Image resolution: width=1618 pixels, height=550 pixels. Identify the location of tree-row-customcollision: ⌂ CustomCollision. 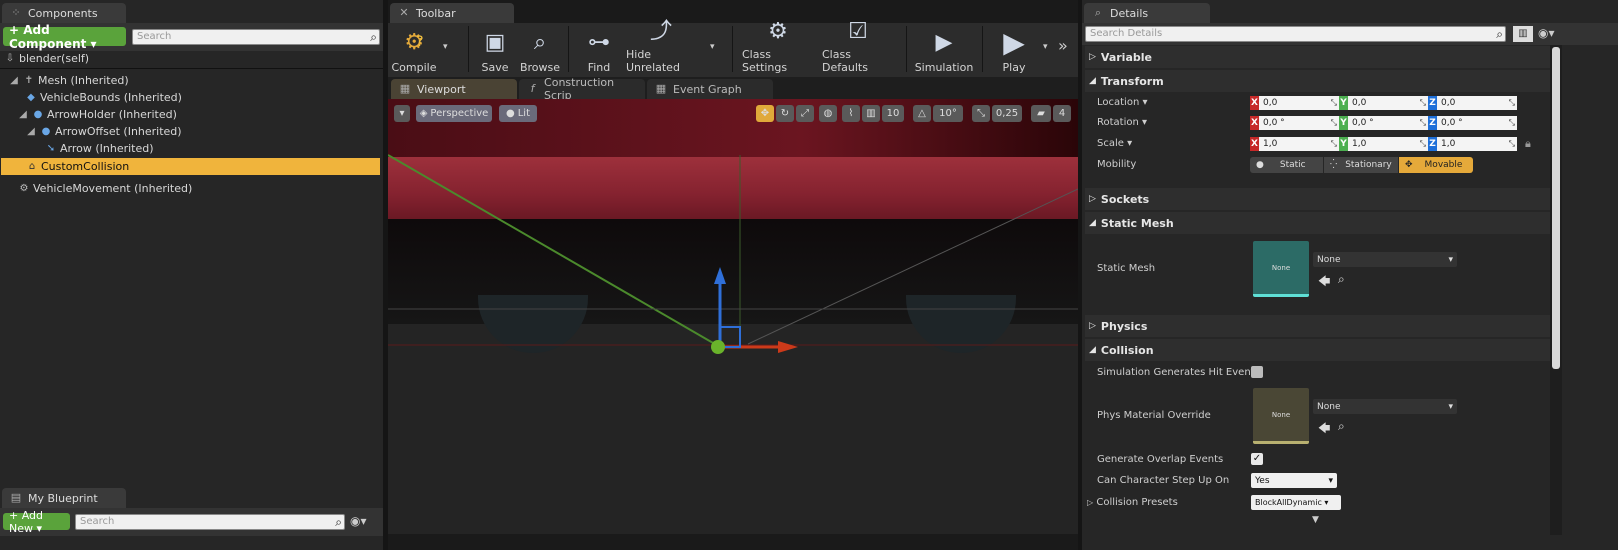
(190, 166).